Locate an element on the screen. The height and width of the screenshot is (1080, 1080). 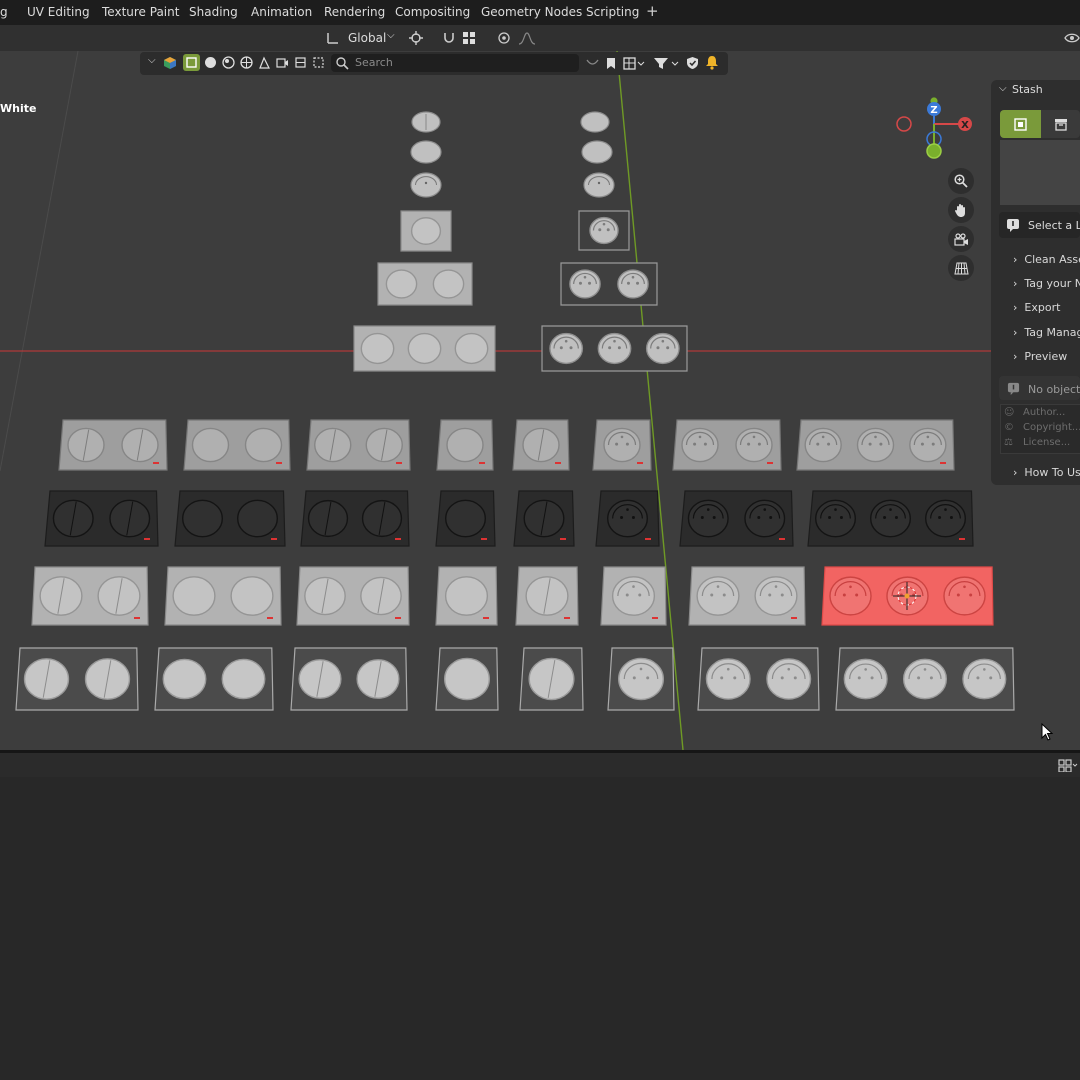
section-label: Preview is located at coordinates (1046, 356).